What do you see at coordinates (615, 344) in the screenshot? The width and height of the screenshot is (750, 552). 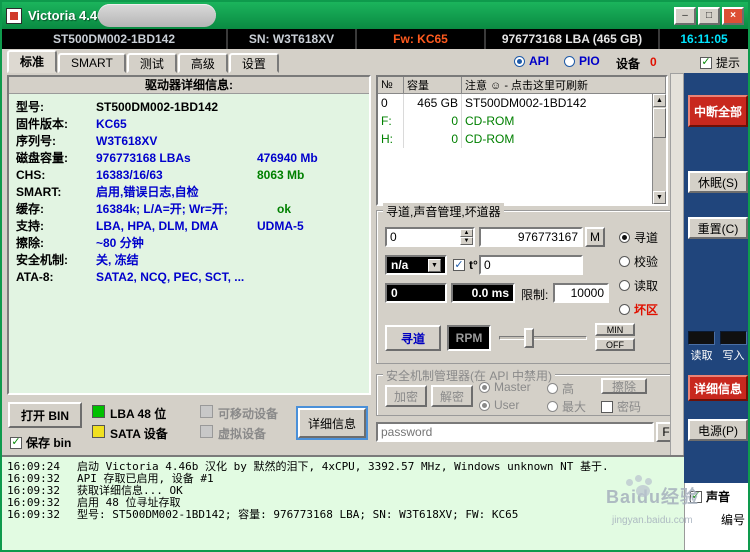 I see `off-button: OFF` at bounding box center [615, 344].